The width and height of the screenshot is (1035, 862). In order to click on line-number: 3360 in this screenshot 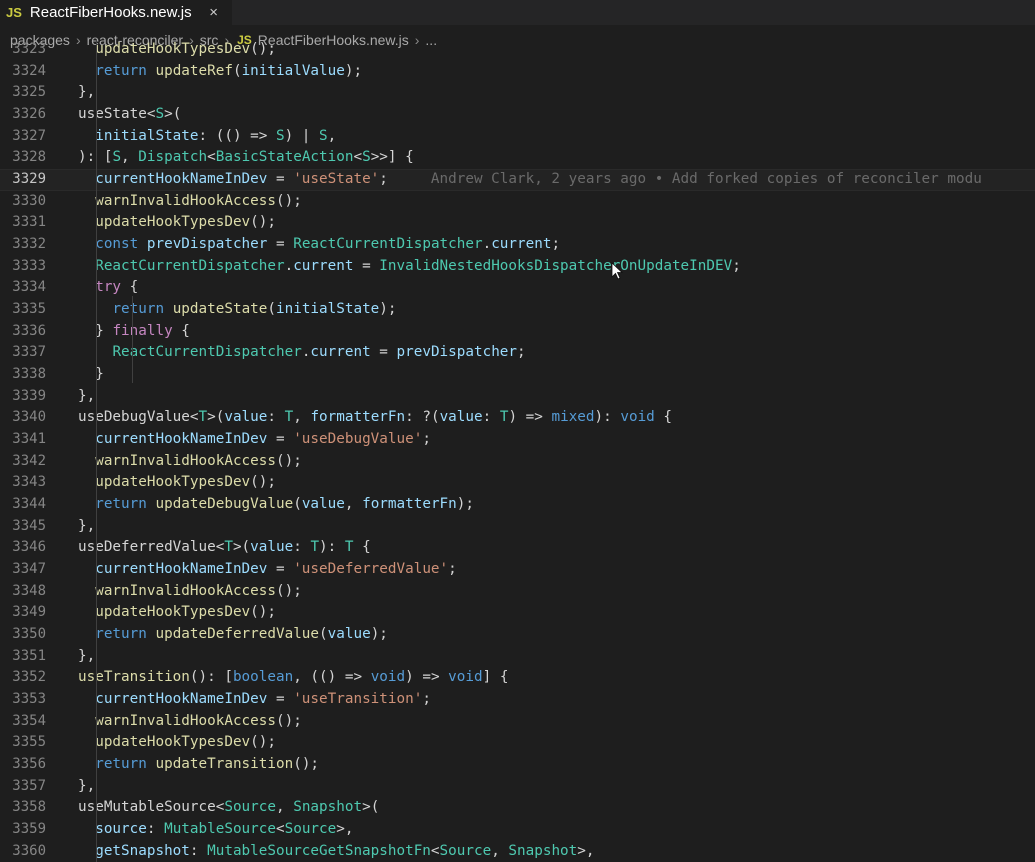, I will do `click(29, 850)`.